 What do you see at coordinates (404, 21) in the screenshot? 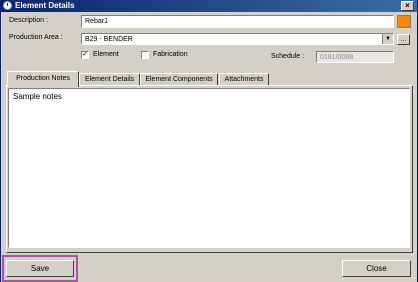
I see `color-swatch` at bounding box center [404, 21].